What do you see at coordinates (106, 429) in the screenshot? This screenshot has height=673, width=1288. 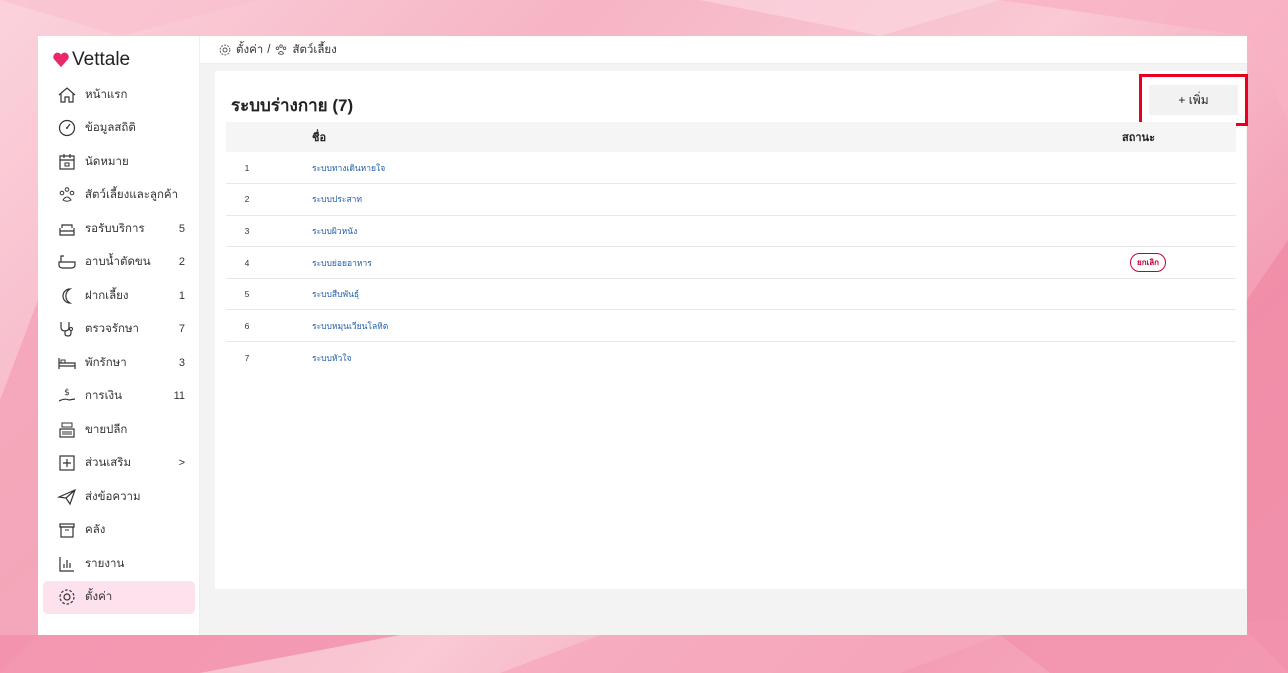 I see `sidebar-item-label: ขายปลีก` at bounding box center [106, 429].